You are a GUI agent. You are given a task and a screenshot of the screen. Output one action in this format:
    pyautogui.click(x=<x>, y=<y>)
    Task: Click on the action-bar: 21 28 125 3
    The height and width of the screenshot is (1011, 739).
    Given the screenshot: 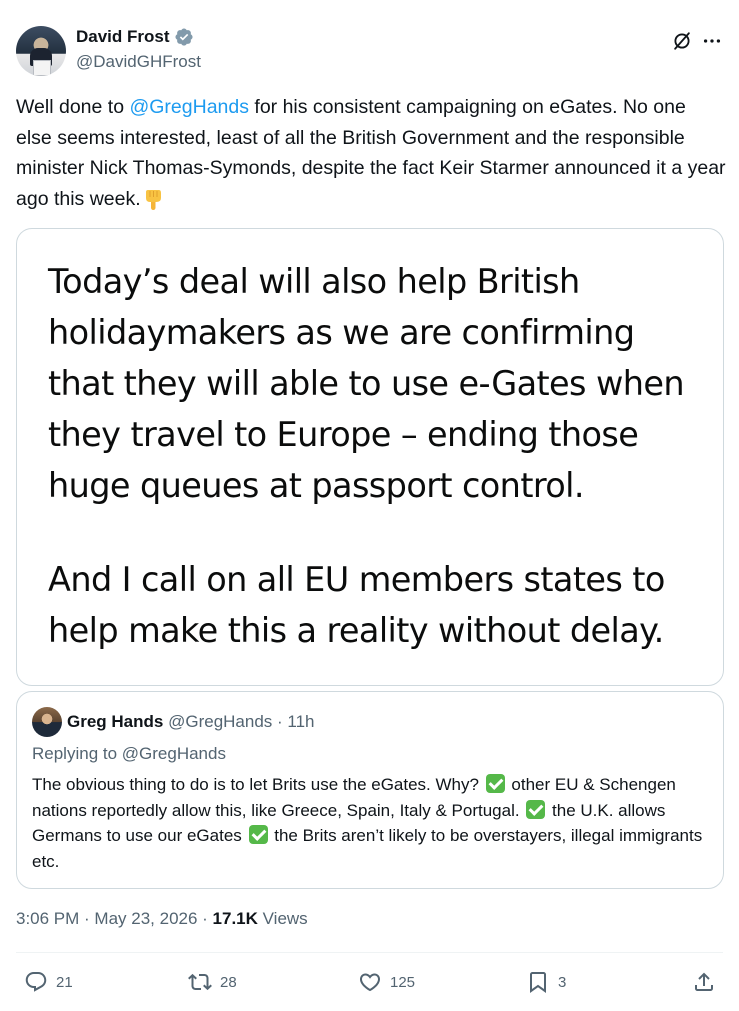 What is the action you would take?
    pyautogui.click(x=369, y=984)
    